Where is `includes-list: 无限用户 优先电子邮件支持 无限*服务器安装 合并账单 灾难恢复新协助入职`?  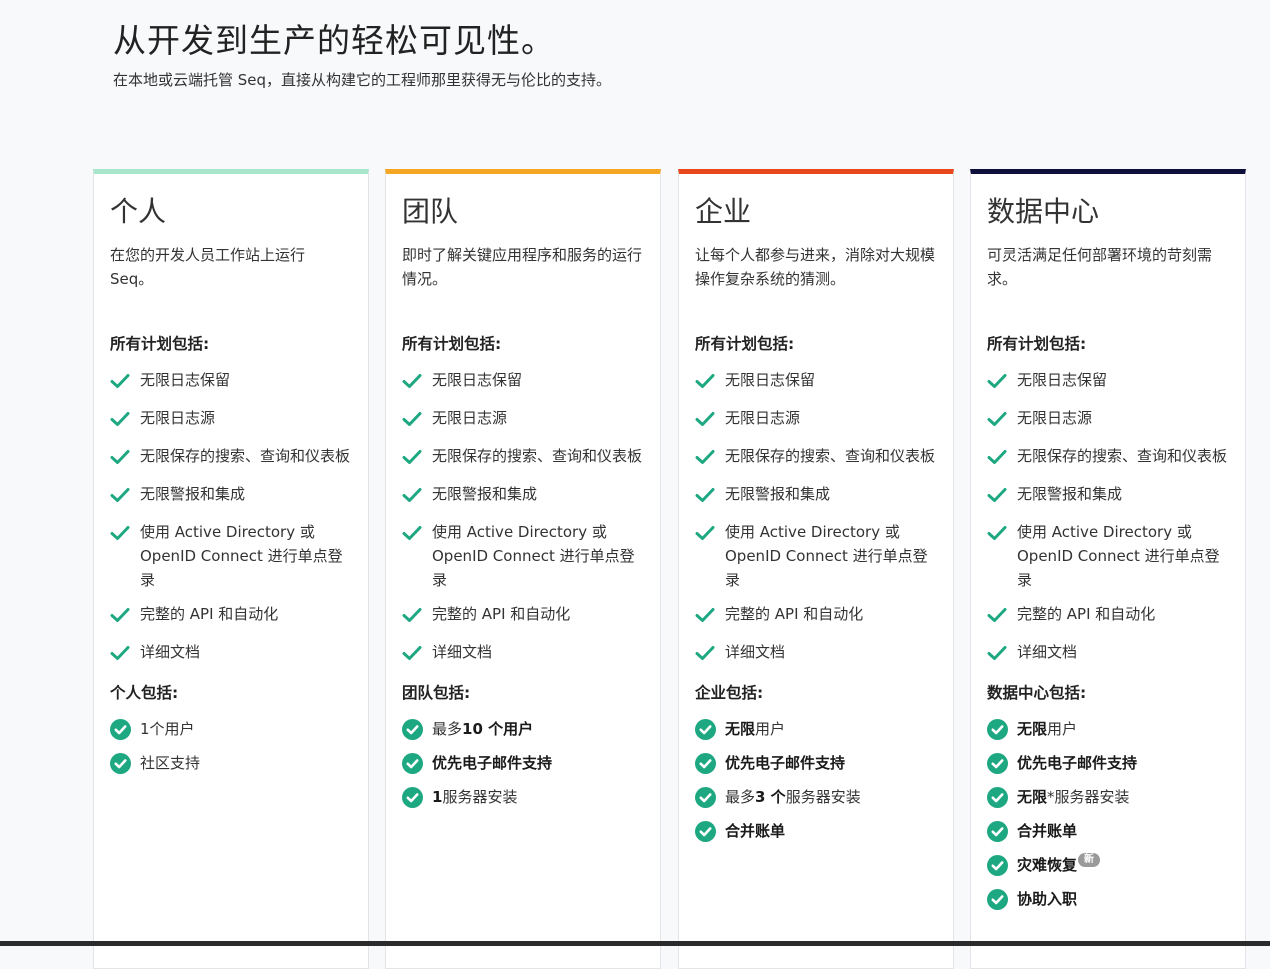
includes-list: 无限用户 优先电子邮件支持 无限*服务器安装 合并账单 灾难恢复新协助入职 is located at coordinates (1108, 814).